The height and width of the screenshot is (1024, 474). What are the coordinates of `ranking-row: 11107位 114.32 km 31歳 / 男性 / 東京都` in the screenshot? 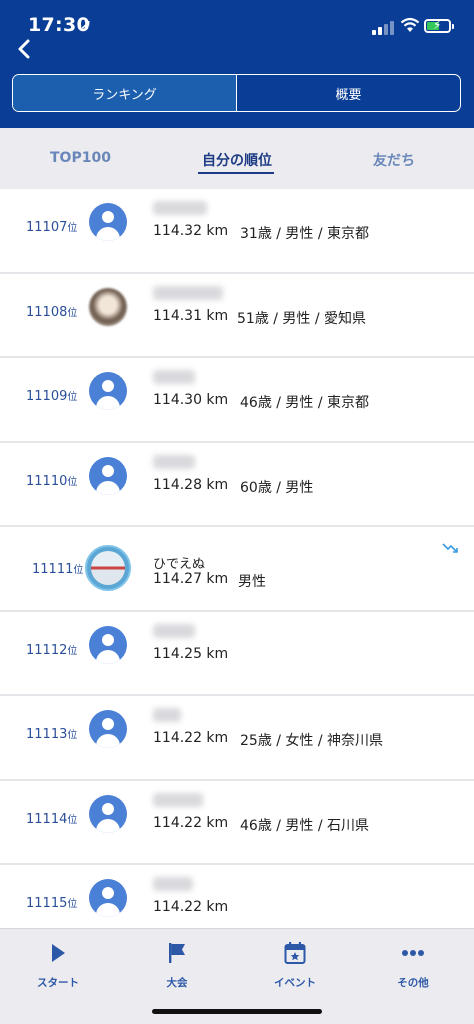 It's located at (237, 231).